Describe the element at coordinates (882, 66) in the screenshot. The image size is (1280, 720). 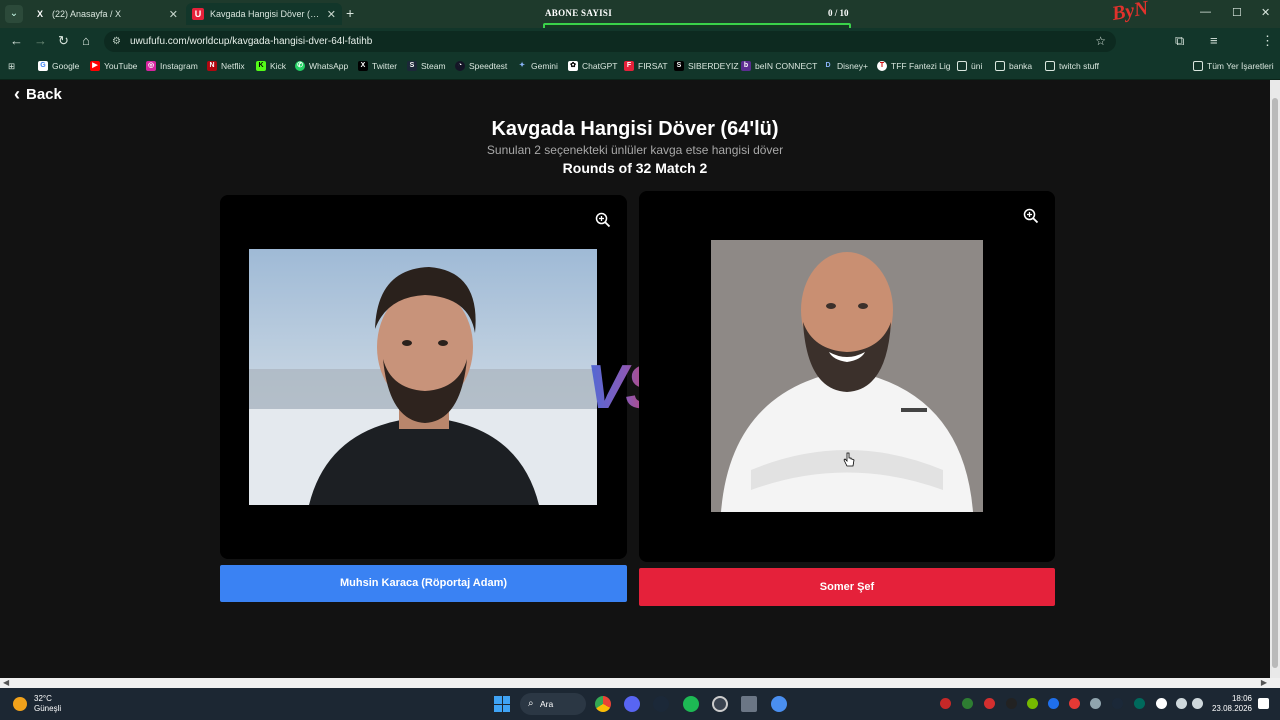
I see `tff-icon: T` at that location.